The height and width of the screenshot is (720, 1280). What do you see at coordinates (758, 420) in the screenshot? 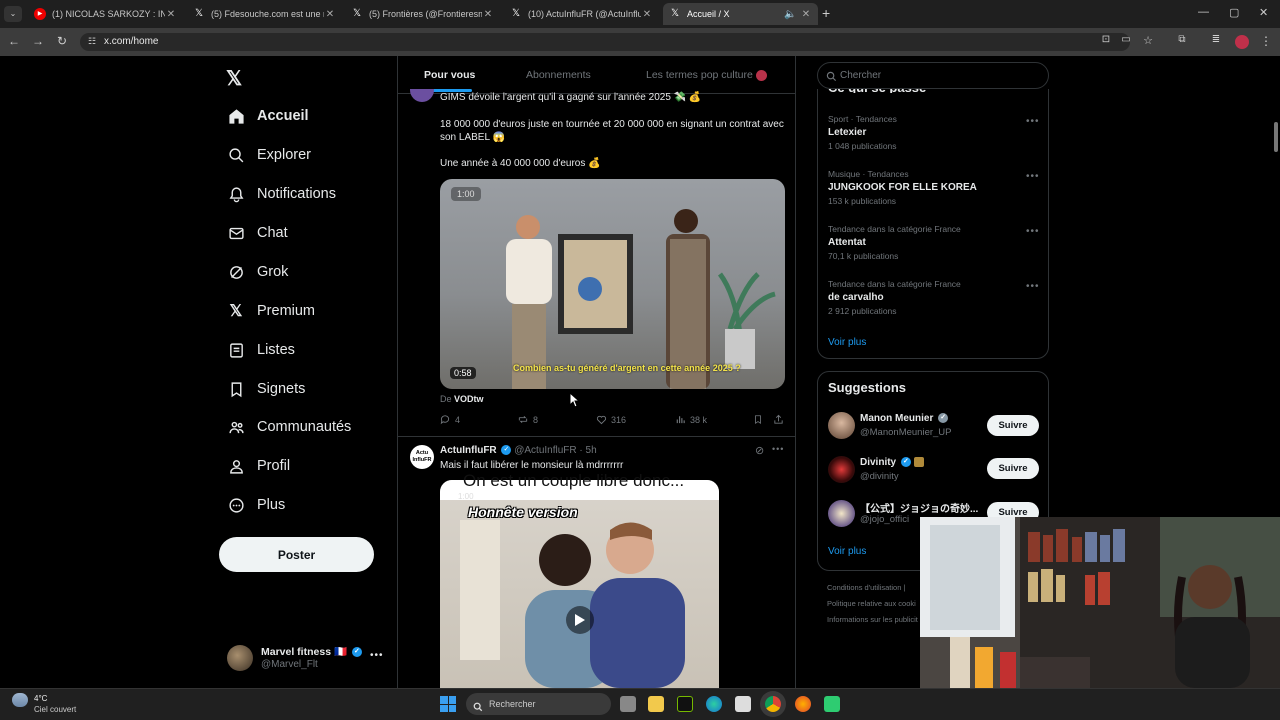
I see `bookmark-button` at bounding box center [758, 420].